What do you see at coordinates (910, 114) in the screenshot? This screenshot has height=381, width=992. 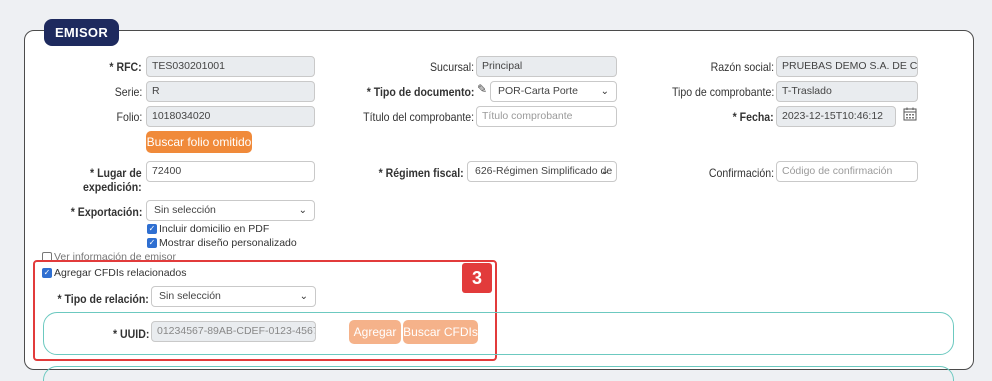 I see `calendar-icon` at bounding box center [910, 114].